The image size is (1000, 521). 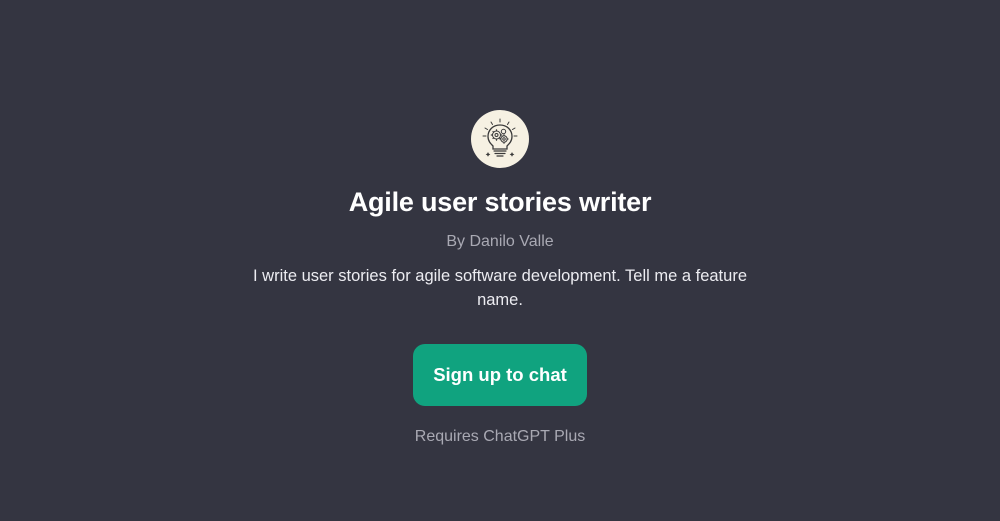 What do you see at coordinates (500, 375) in the screenshot?
I see `sign-up-to-chat-button: Sign up to chat` at bounding box center [500, 375].